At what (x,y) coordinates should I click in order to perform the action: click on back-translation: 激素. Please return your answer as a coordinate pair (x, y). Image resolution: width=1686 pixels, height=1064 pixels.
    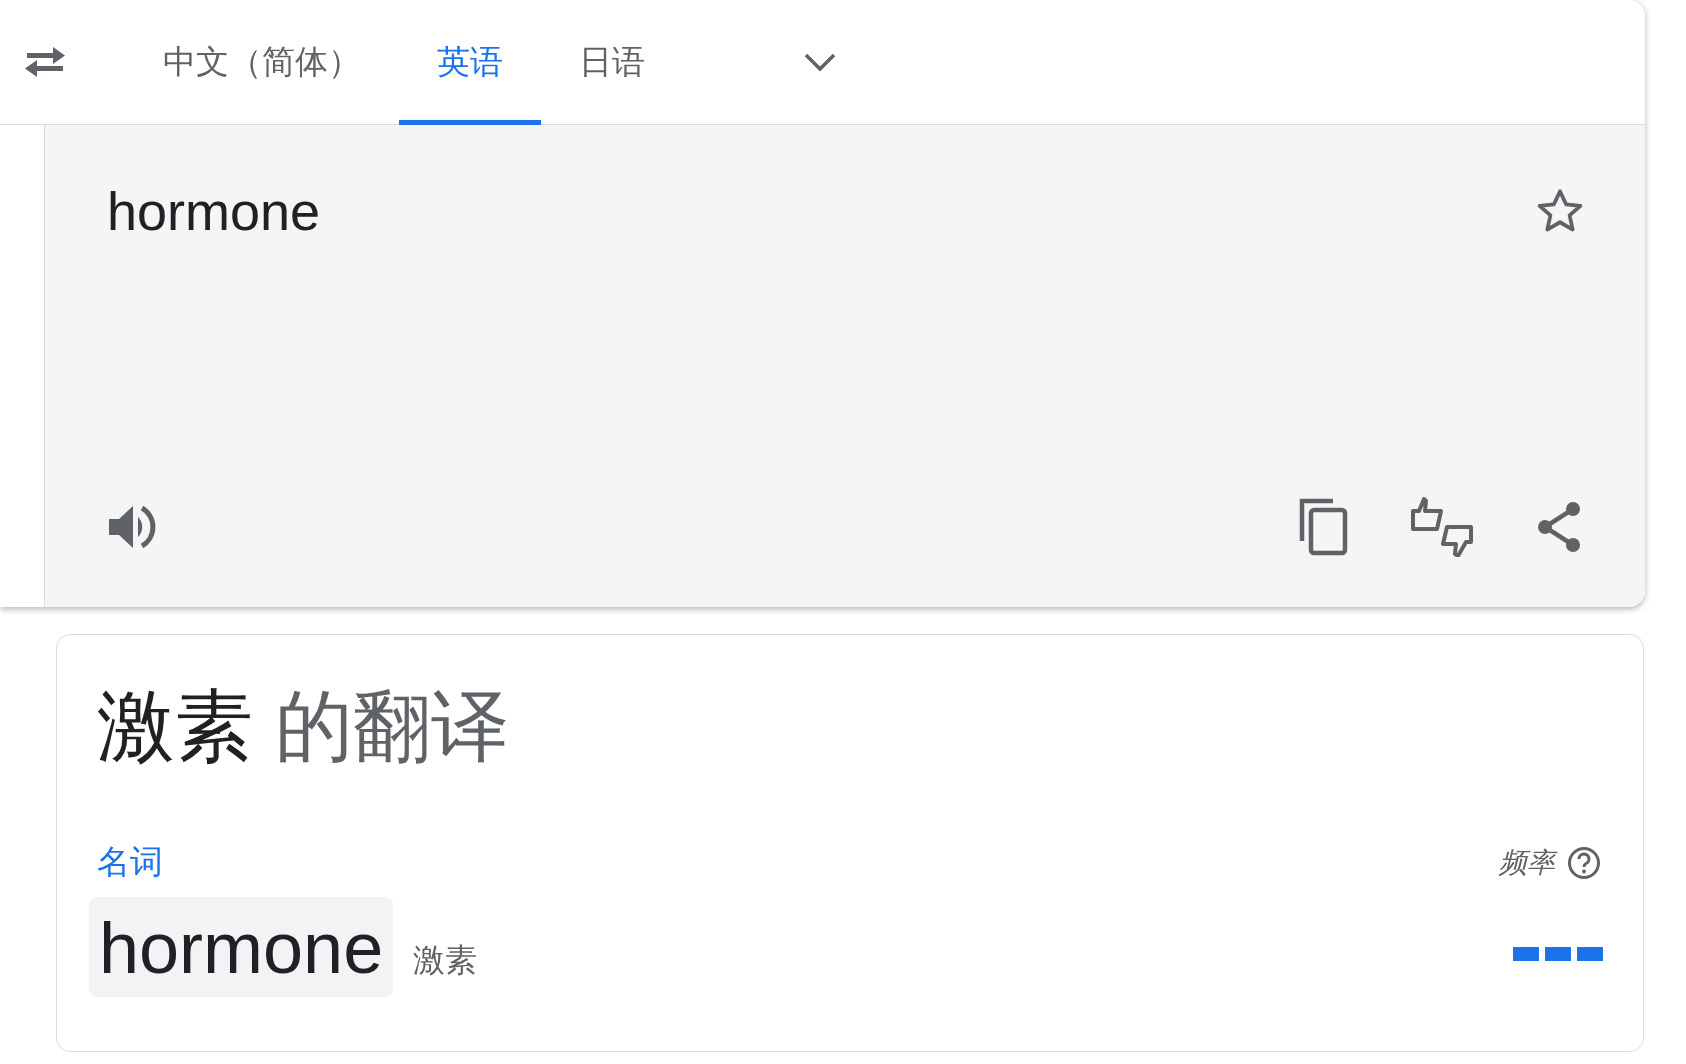
    Looking at the image, I should click on (445, 960).